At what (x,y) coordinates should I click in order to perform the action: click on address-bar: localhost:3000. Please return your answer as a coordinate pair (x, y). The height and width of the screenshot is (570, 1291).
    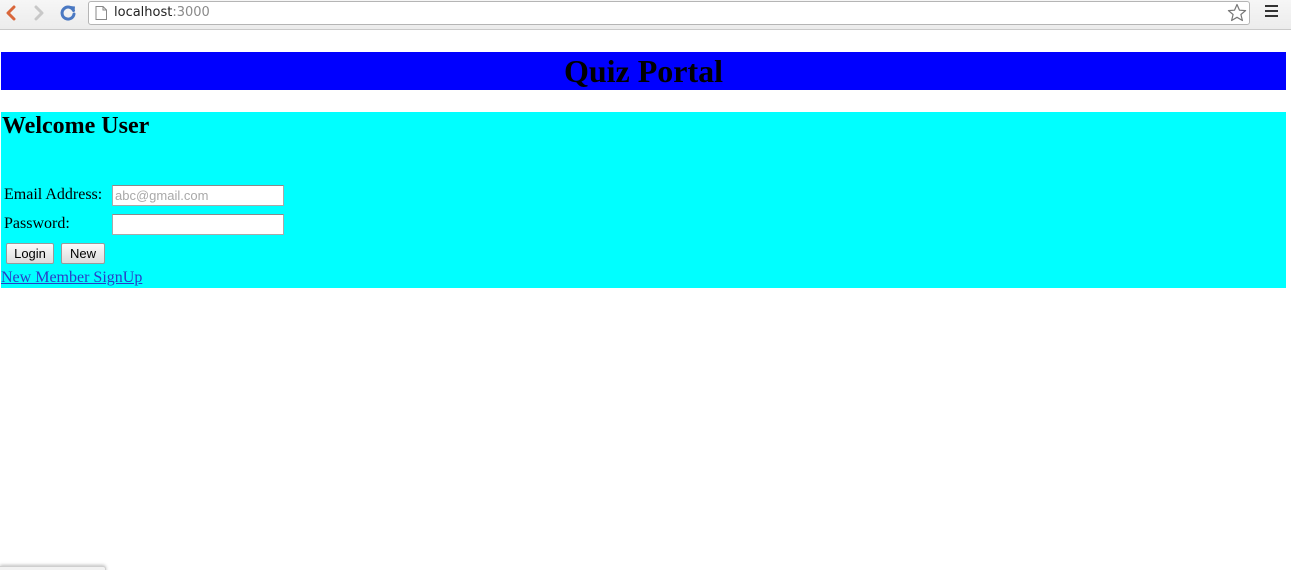
    Looking at the image, I should click on (669, 13).